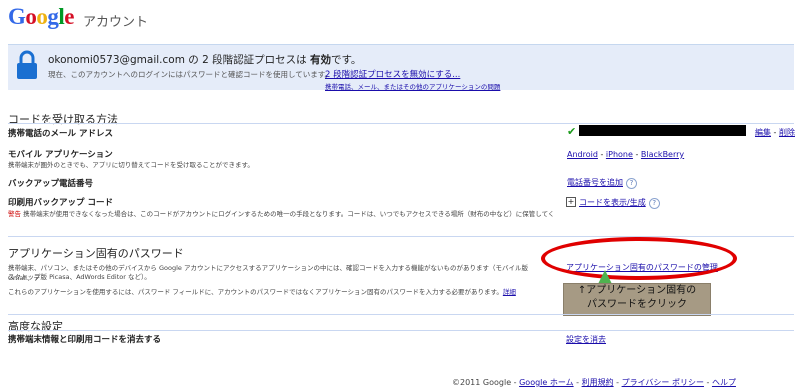 The width and height of the screenshot is (800, 391). What do you see at coordinates (412, 86) in the screenshot?
I see `device-problems-link: 携帯電話、メール、またはその他のアプリケーションの問題` at bounding box center [412, 86].